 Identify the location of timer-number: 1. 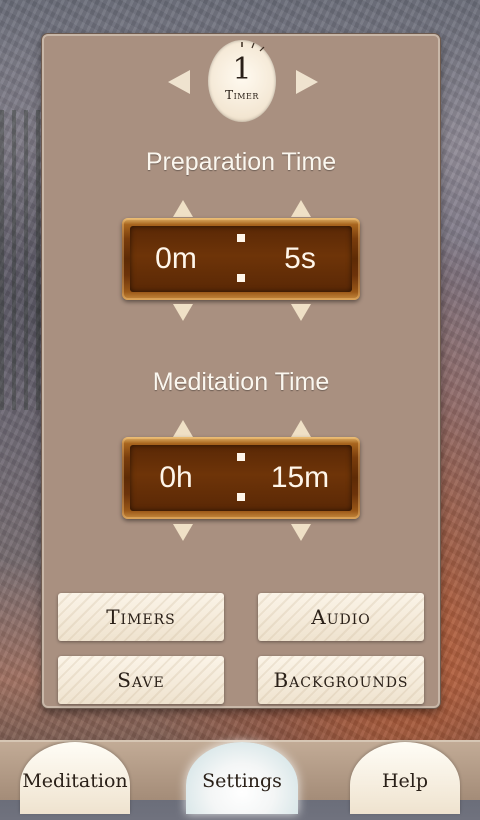
(242, 69).